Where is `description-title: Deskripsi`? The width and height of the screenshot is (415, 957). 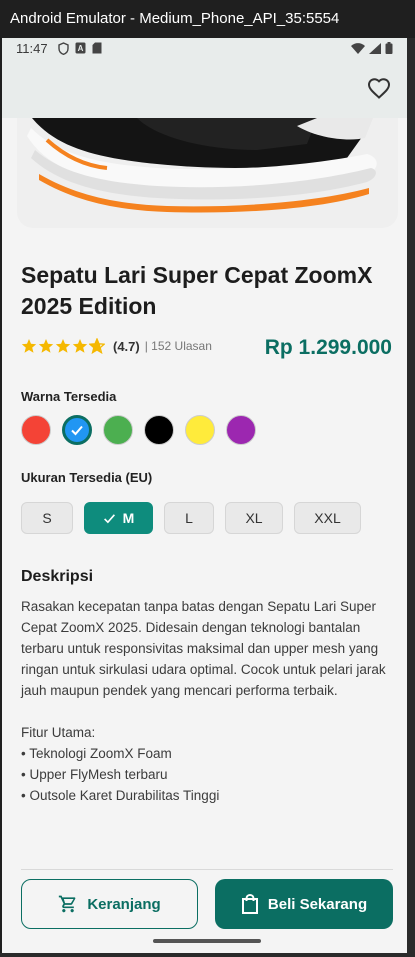
description-title: Deskripsi is located at coordinates (57, 576).